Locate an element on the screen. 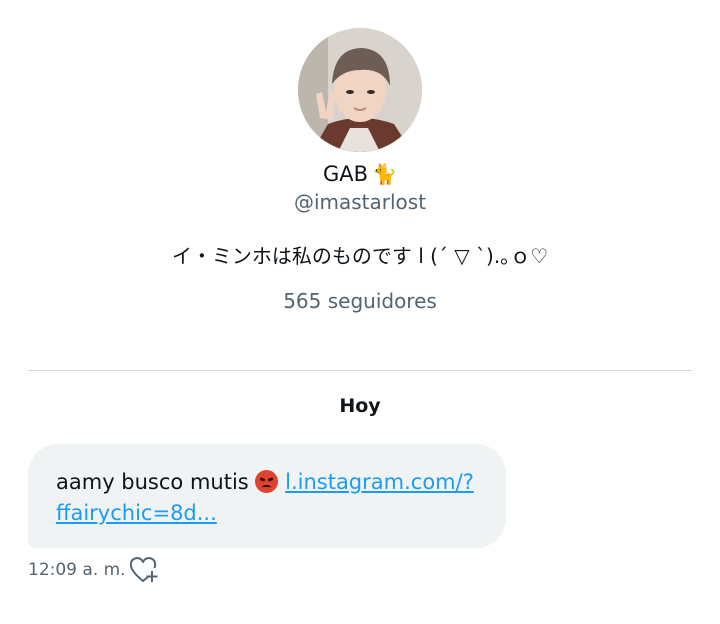  date-separator: Hoy is located at coordinates (360, 406).